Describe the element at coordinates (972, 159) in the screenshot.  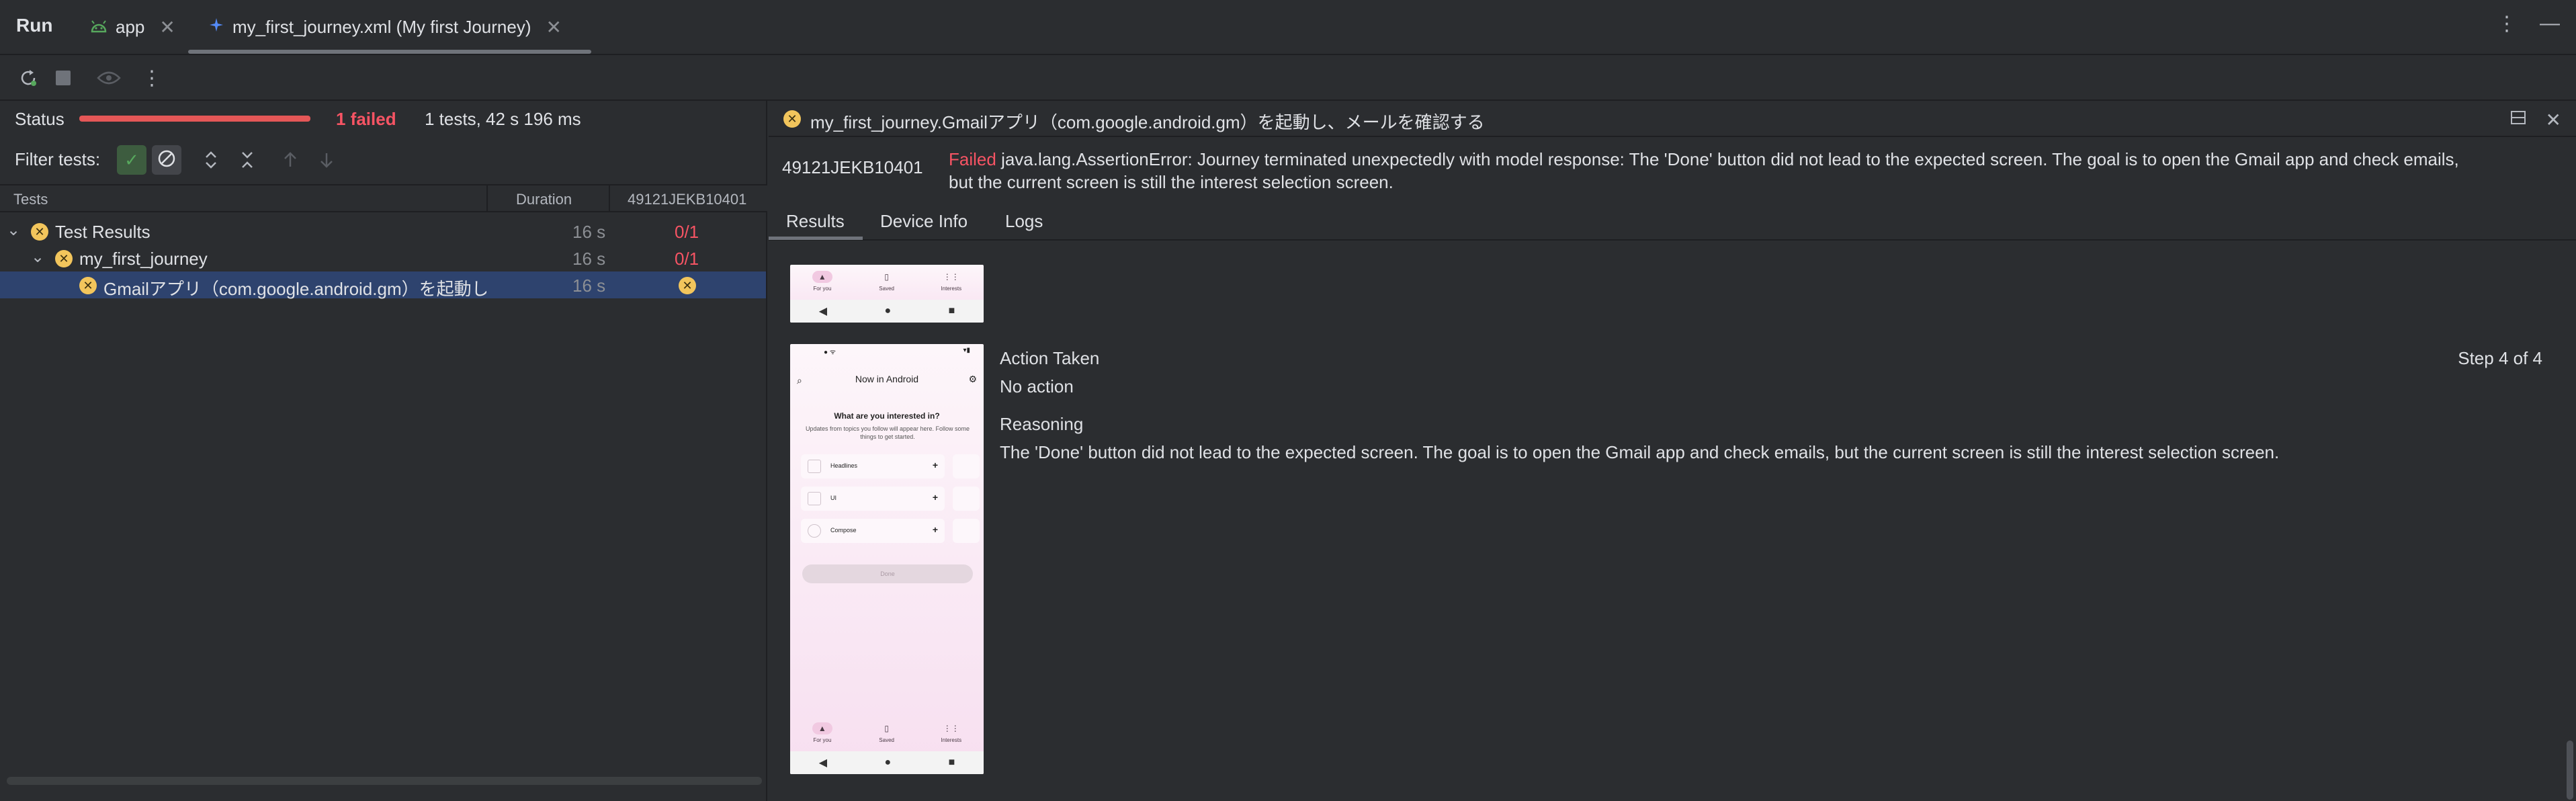
I see `error-status: Failed` at that location.